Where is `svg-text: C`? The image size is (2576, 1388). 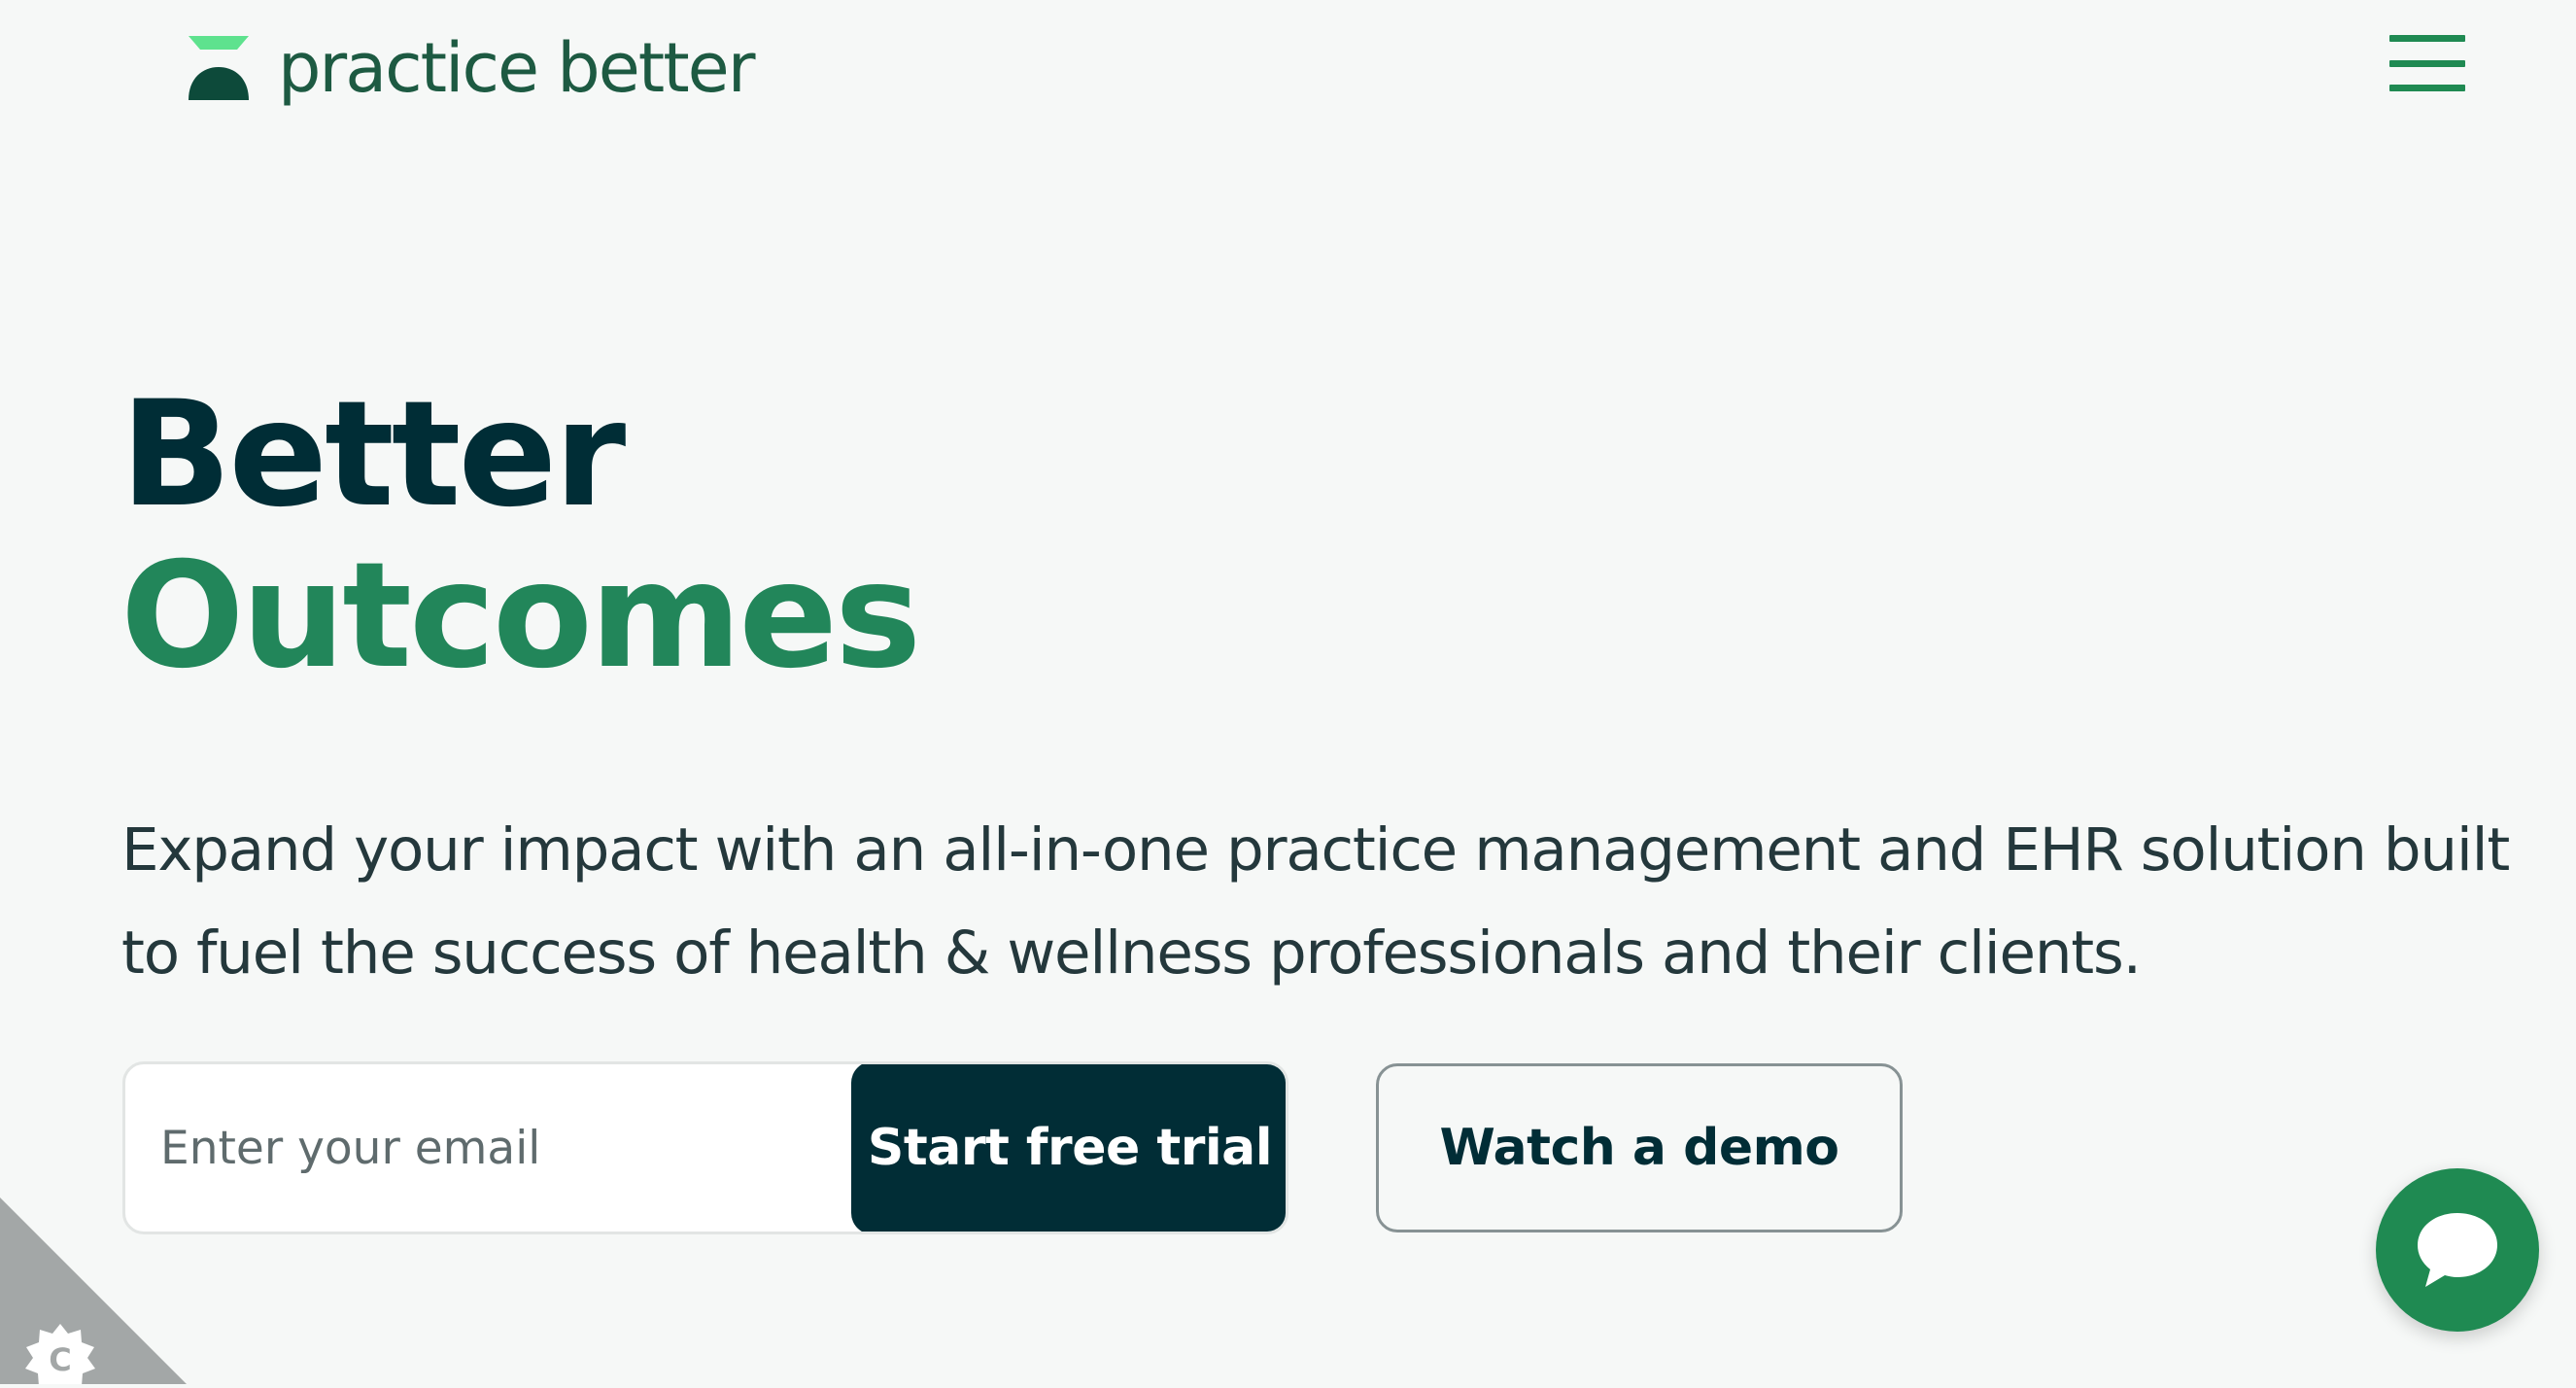 svg-text: C is located at coordinates (60, 1360).